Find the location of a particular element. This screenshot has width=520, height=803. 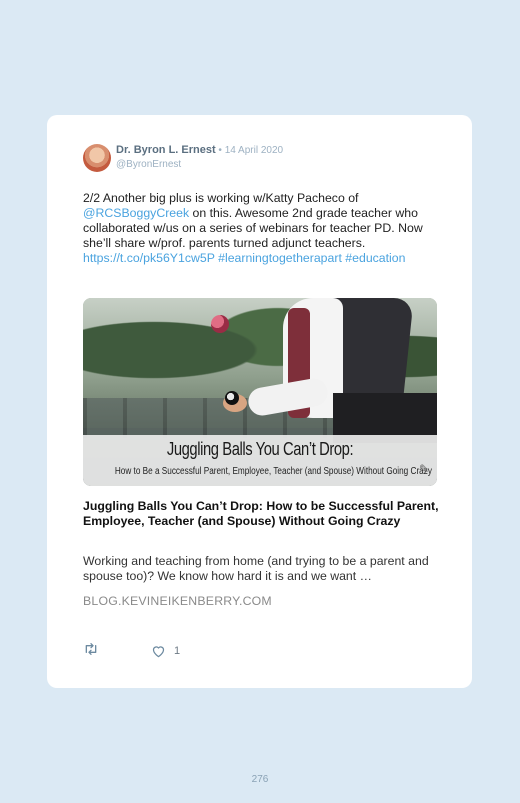

tweet-date: 14 April 2020 is located at coordinates (254, 150).